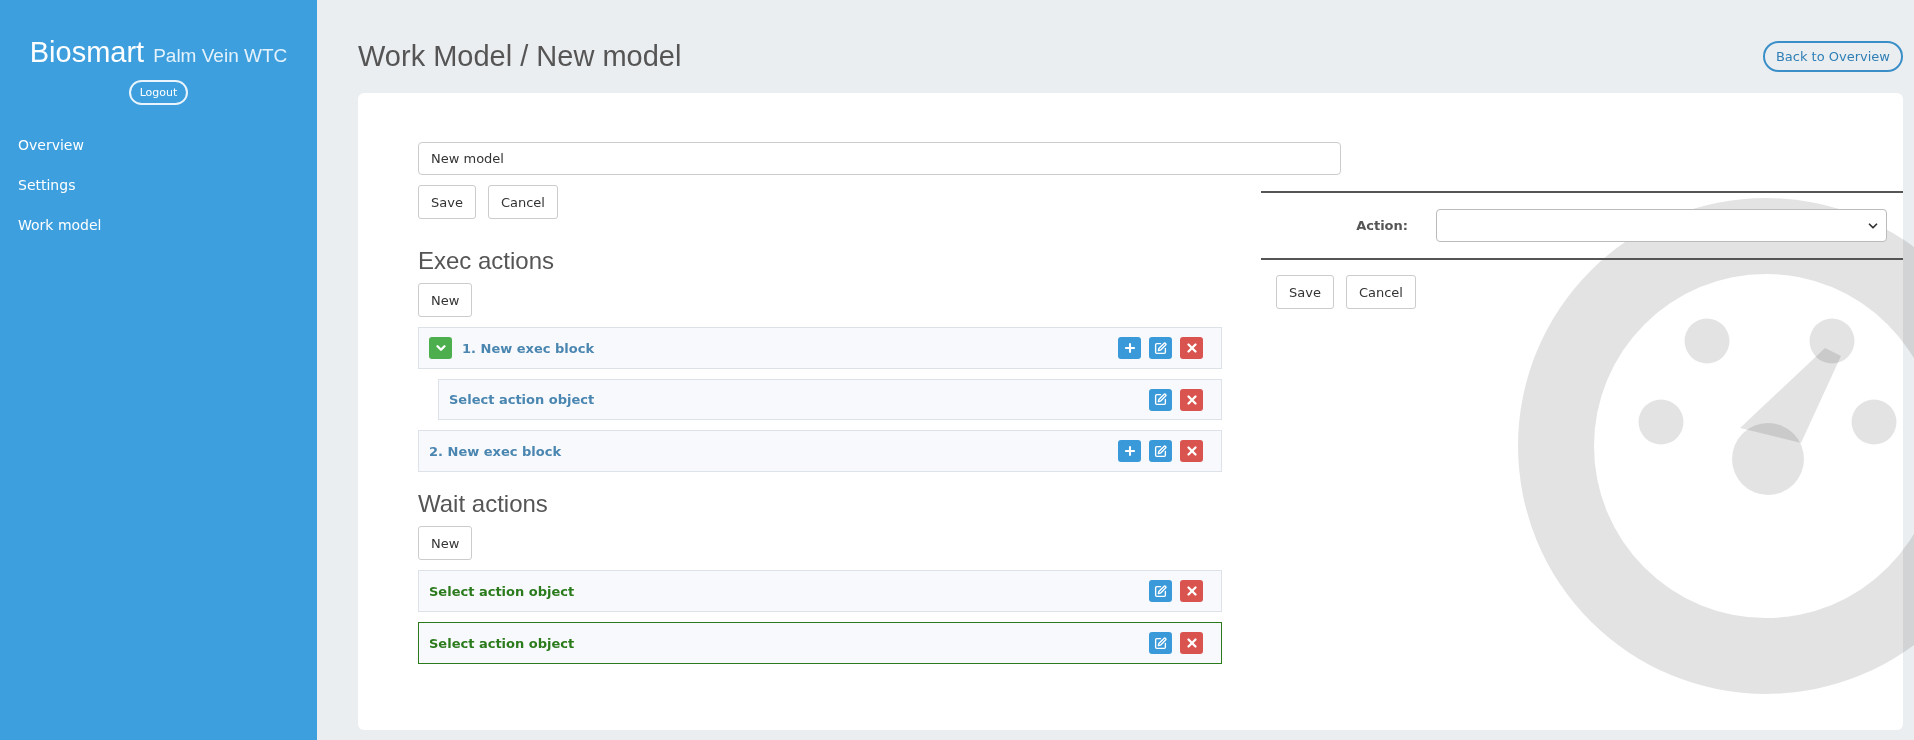 The image size is (1914, 740). Describe the element at coordinates (1832, 56) in the screenshot. I see `back-button: Back to Overview` at that location.